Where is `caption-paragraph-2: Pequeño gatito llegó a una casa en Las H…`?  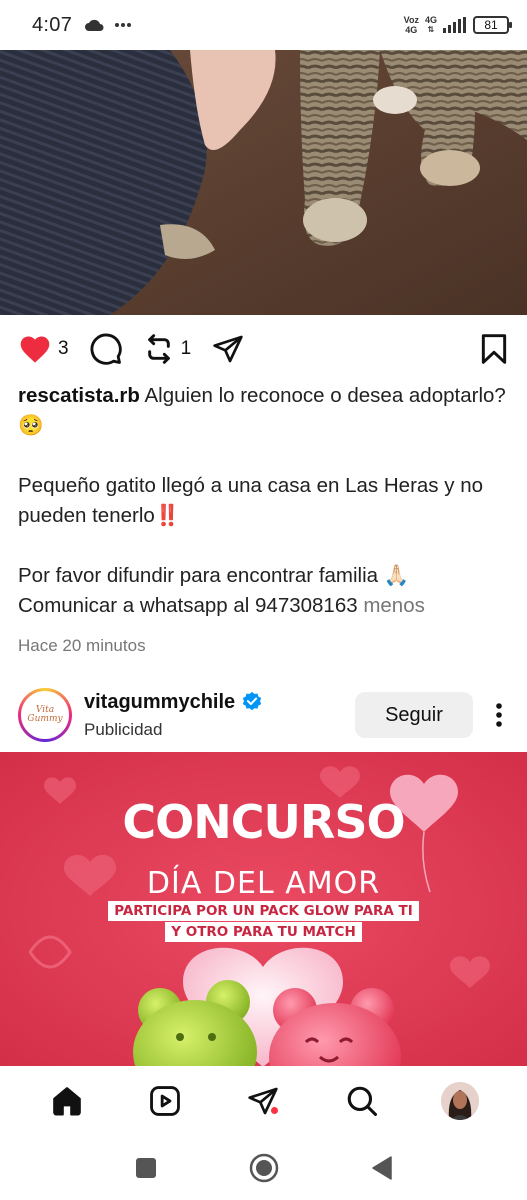
caption-paragraph-2: Pequeño gatito llegó a una casa en Las H… is located at coordinates (265, 501).